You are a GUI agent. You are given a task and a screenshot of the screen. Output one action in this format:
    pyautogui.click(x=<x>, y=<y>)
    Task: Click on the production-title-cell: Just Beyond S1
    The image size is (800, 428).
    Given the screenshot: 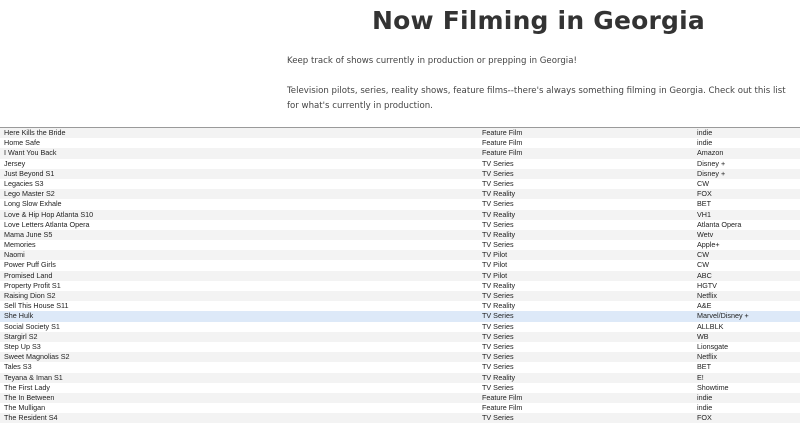 What is the action you would take?
    pyautogui.click(x=29, y=173)
    